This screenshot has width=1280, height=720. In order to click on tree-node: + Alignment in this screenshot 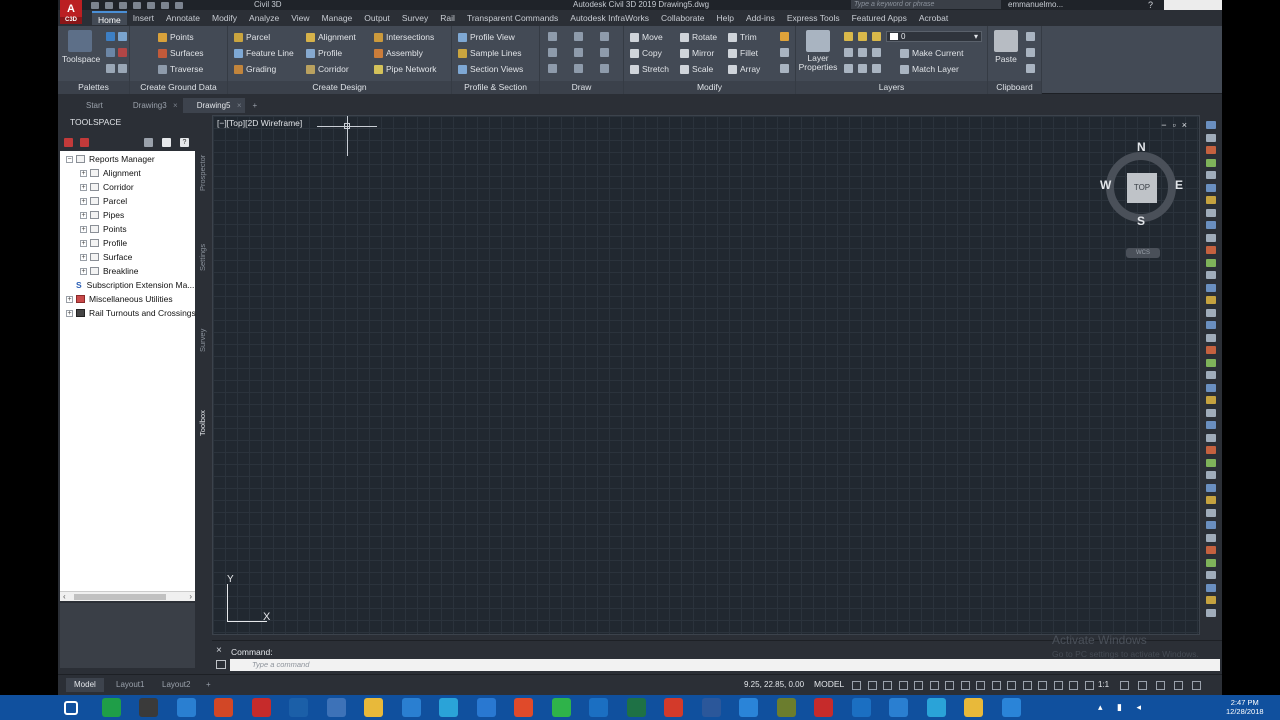, I will do `click(110, 173)`.